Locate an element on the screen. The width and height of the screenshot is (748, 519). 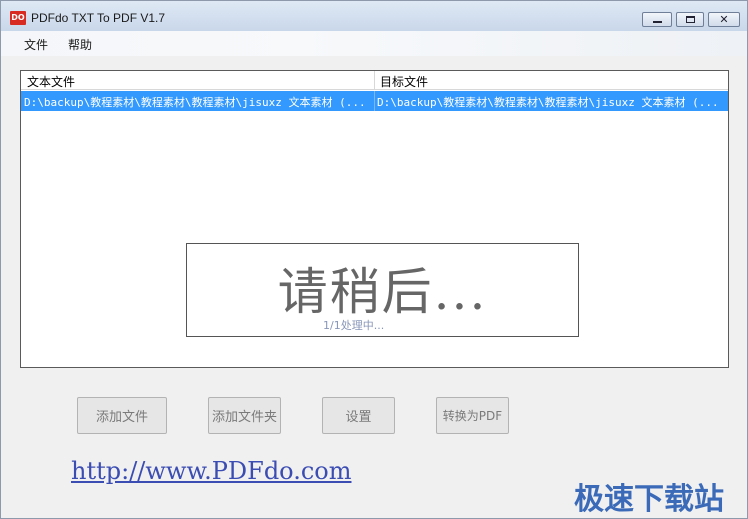
add-file-button: 添加文件 is located at coordinates (122, 415).